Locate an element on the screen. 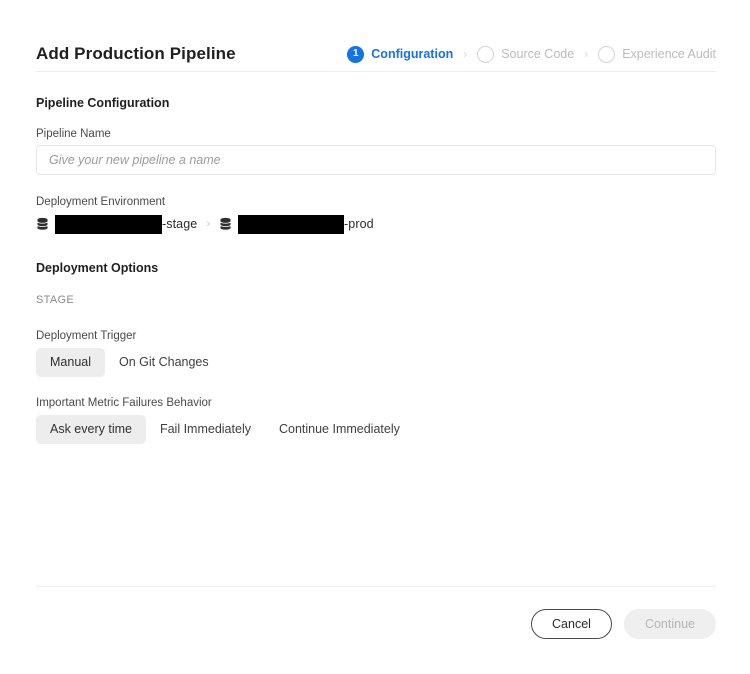  environment-stage: -stage is located at coordinates (117, 224).